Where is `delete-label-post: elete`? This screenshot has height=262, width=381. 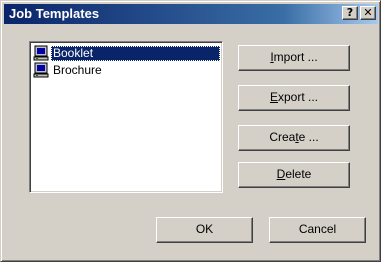
delete-label-post: elete is located at coordinates (298, 174).